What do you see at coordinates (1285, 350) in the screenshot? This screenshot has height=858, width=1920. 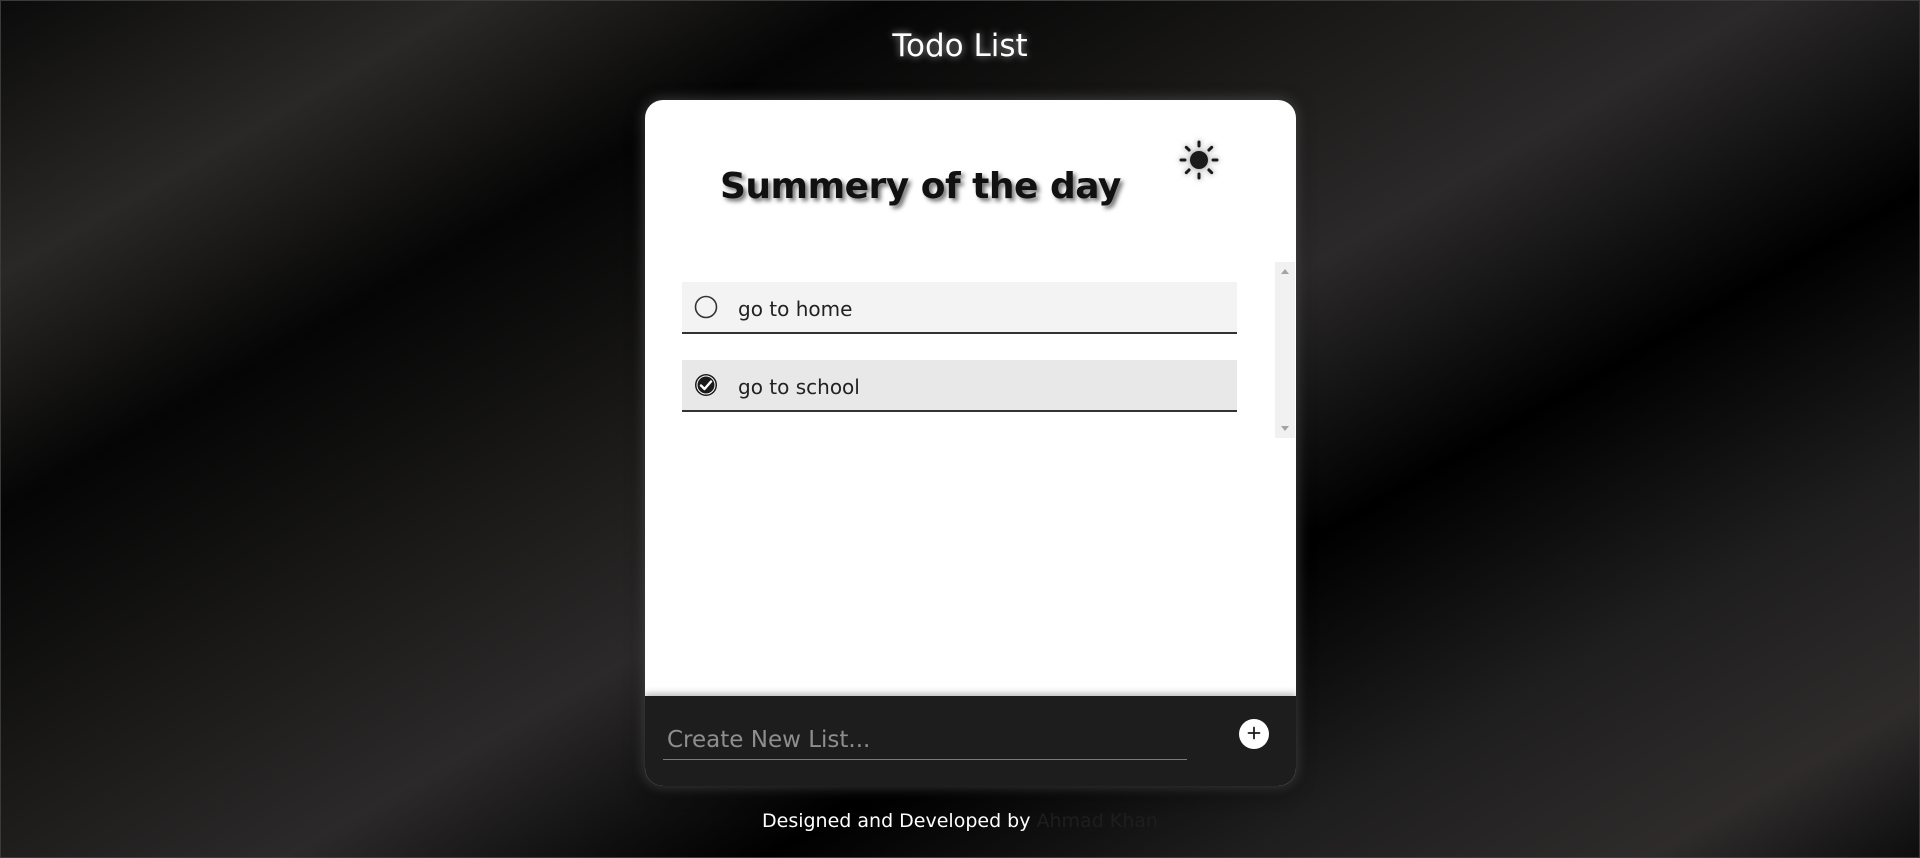 I see `list-scrollbar` at bounding box center [1285, 350].